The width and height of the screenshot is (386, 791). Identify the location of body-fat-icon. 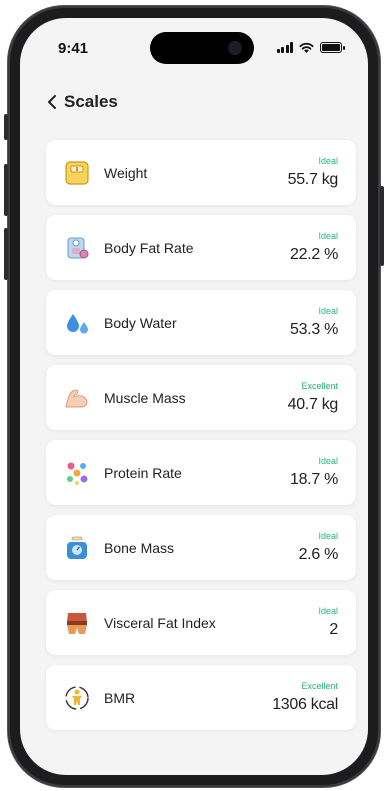
(77, 248).